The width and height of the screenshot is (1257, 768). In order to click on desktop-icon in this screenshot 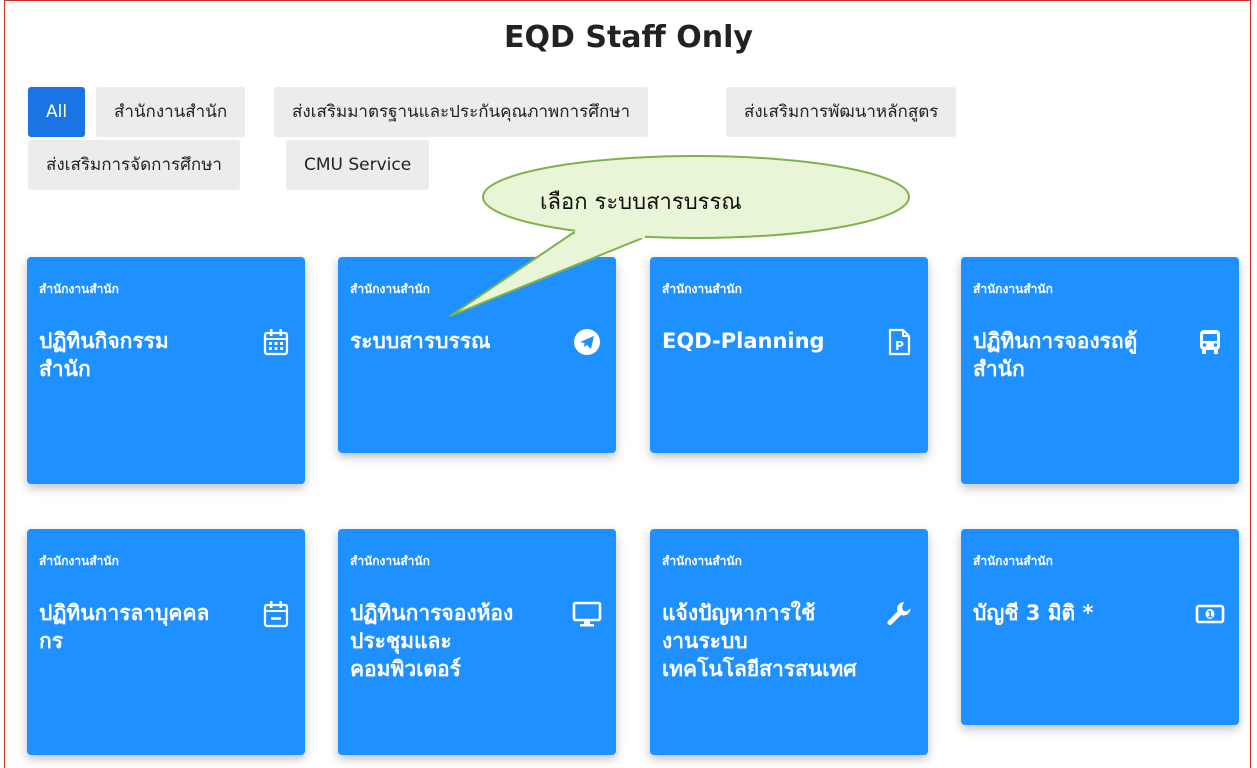, I will do `click(587, 614)`.